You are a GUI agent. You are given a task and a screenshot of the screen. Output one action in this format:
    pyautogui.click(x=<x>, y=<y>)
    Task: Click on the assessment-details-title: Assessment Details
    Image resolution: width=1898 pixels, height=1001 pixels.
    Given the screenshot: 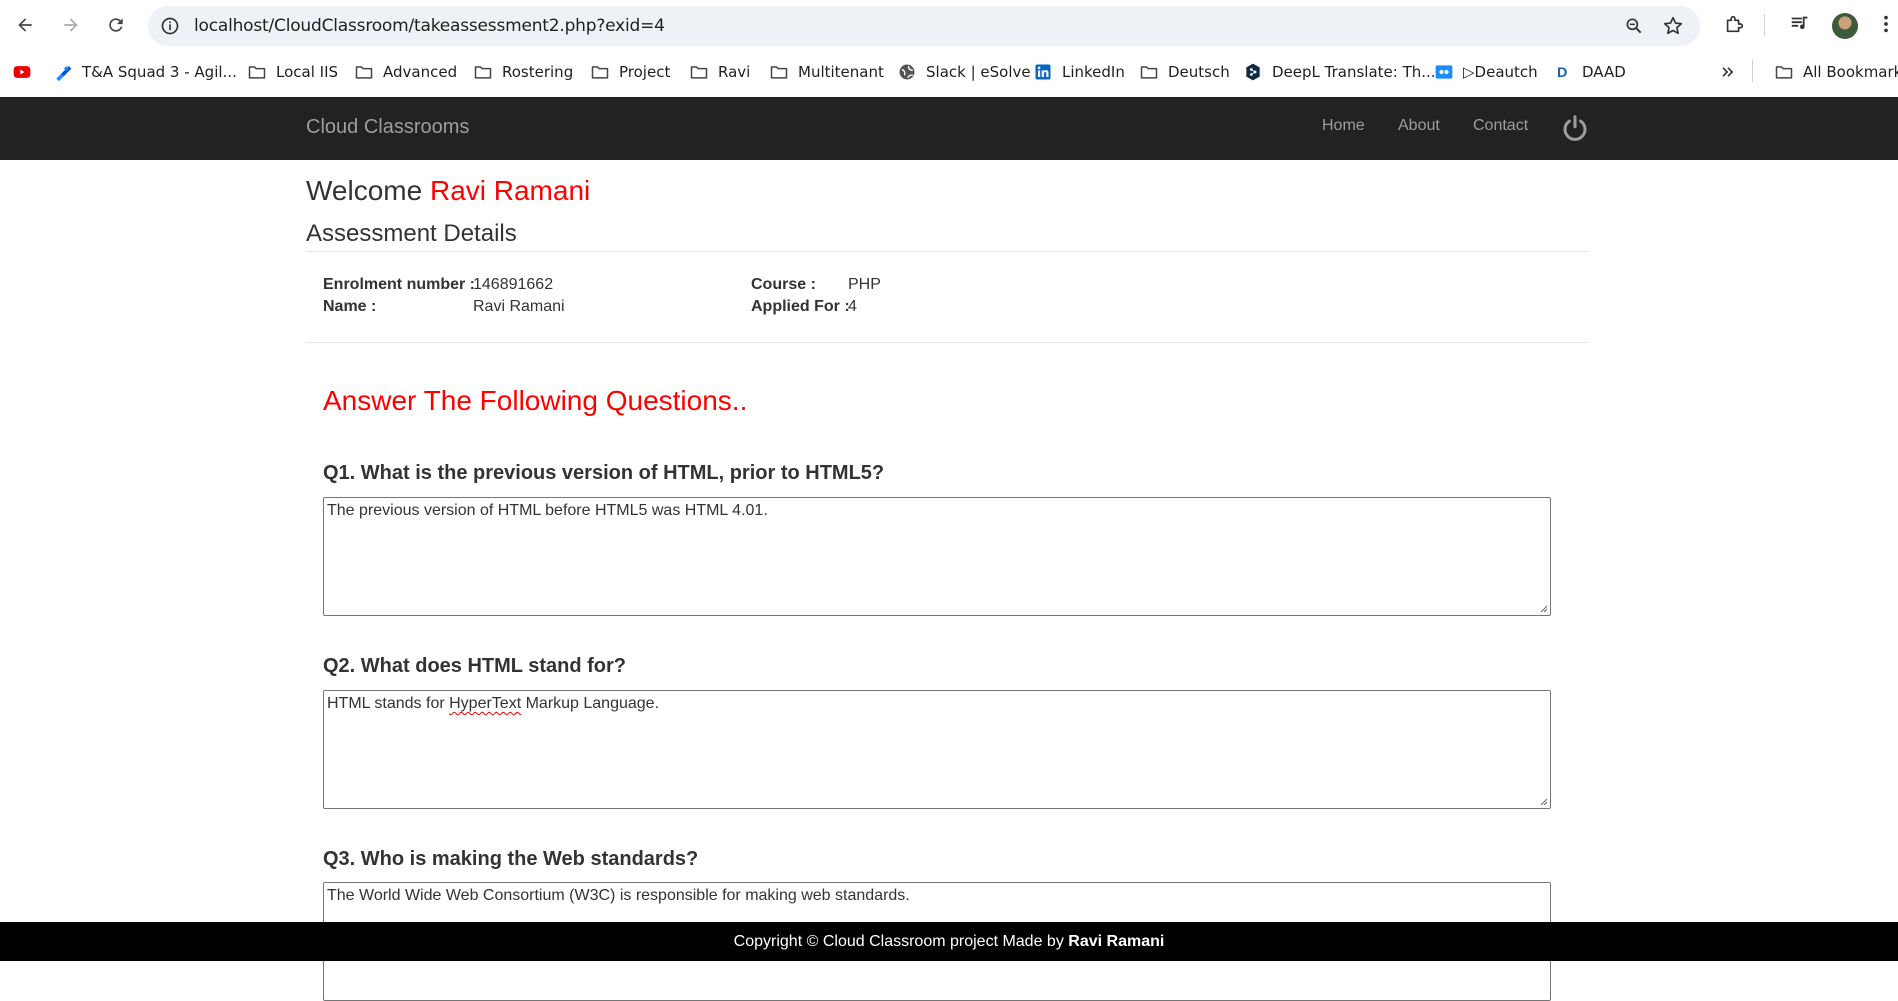 What is the action you would take?
    pyautogui.click(x=411, y=233)
    